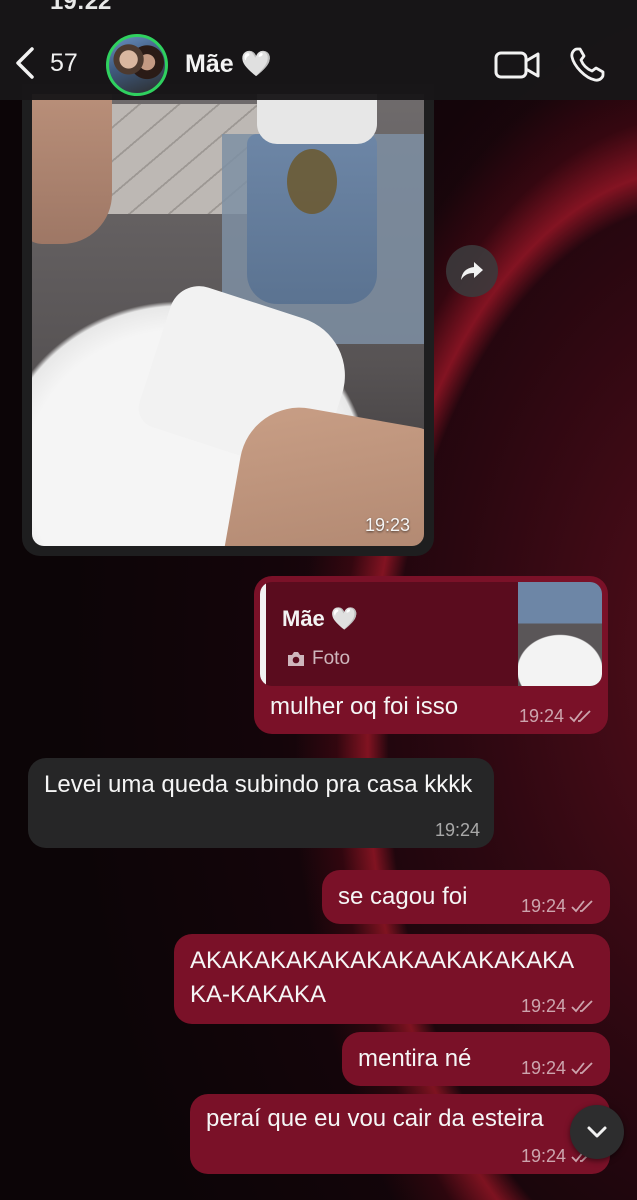 This screenshot has width=637, height=1200. I want to click on avatar, so click(137, 65).